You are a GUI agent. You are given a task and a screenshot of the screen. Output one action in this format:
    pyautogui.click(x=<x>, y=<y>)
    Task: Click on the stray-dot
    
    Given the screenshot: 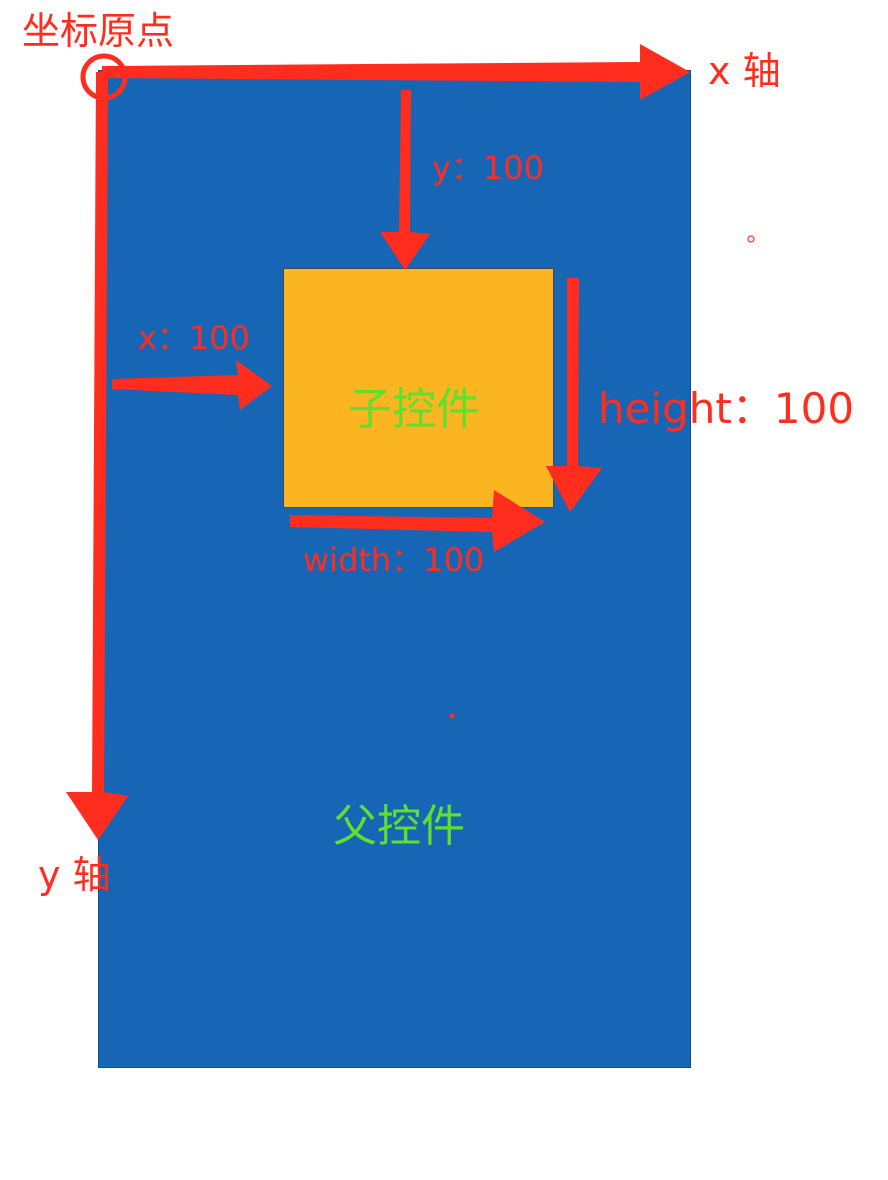 What is the action you would take?
    pyautogui.click(x=751, y=239)
    